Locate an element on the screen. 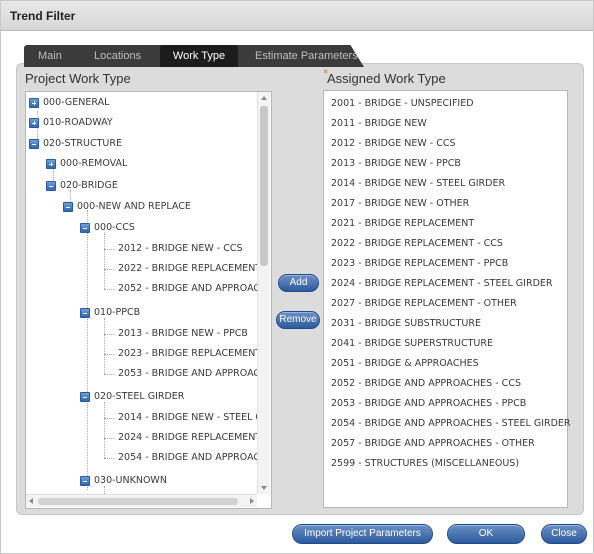 This screenshot has height=554, width=594. tree-node-label: 000-NEW AND REPLACE is located at coordinates (134, 206).